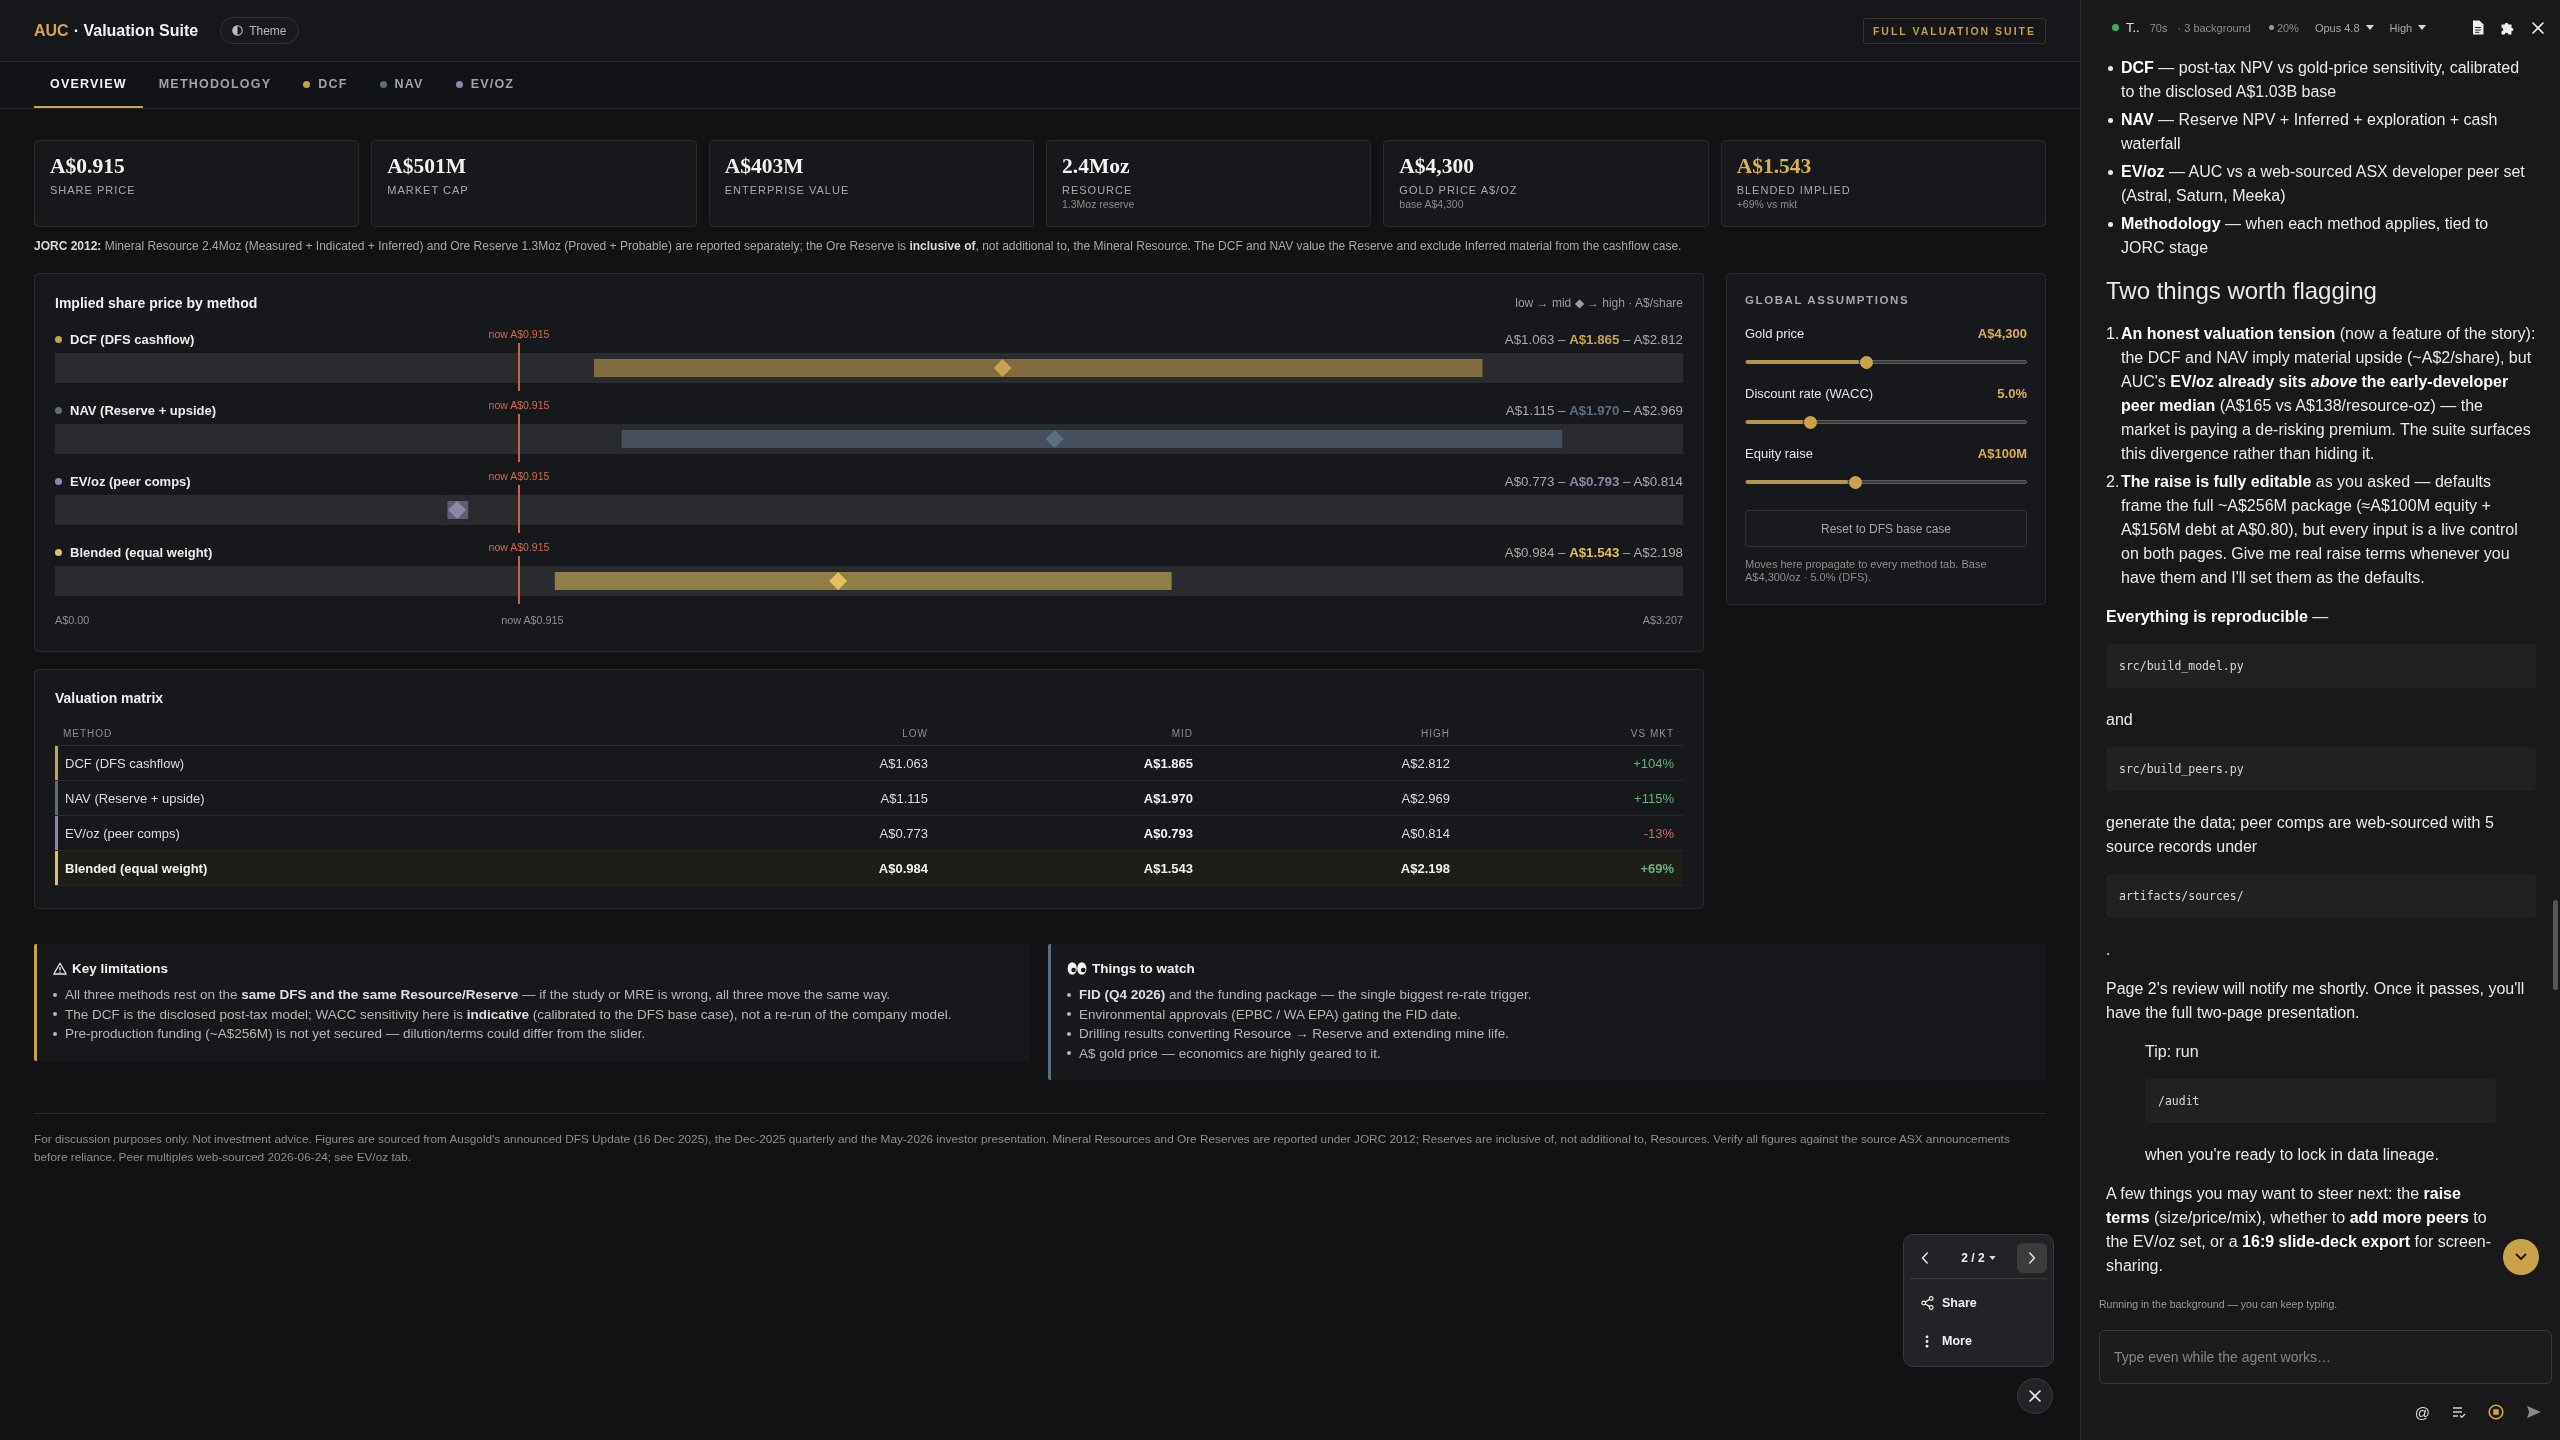 The image size is (2560, 1440). What do you see at coordinates (1978, 1303) in the screenshot?
I see `share-button: Share` at bounding box center [1978, 1303].